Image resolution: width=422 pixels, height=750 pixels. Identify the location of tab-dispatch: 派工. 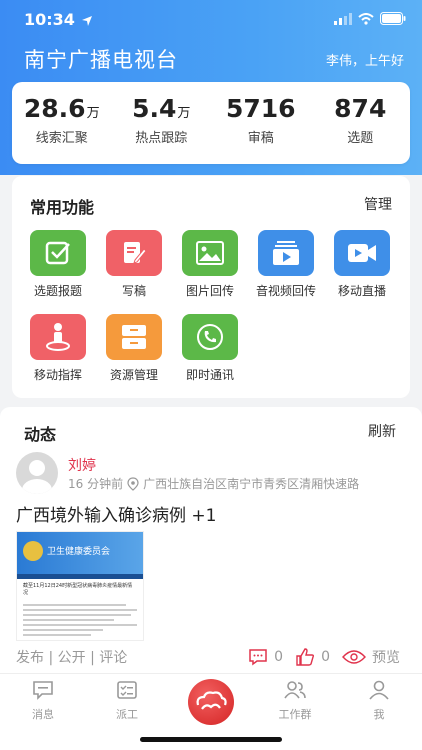
(127, 701).